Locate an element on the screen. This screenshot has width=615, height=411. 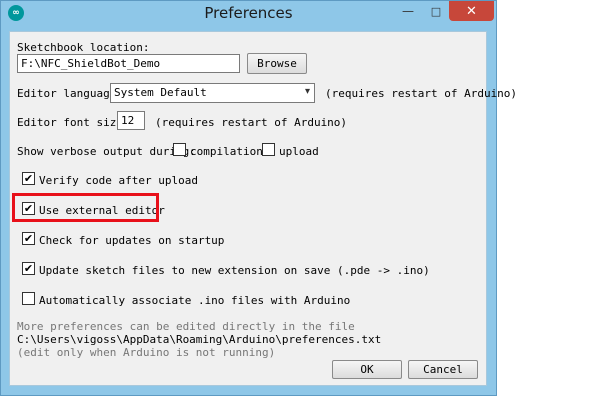
editor-language-select: System Default ▾ is located at coordinates (212, 93).